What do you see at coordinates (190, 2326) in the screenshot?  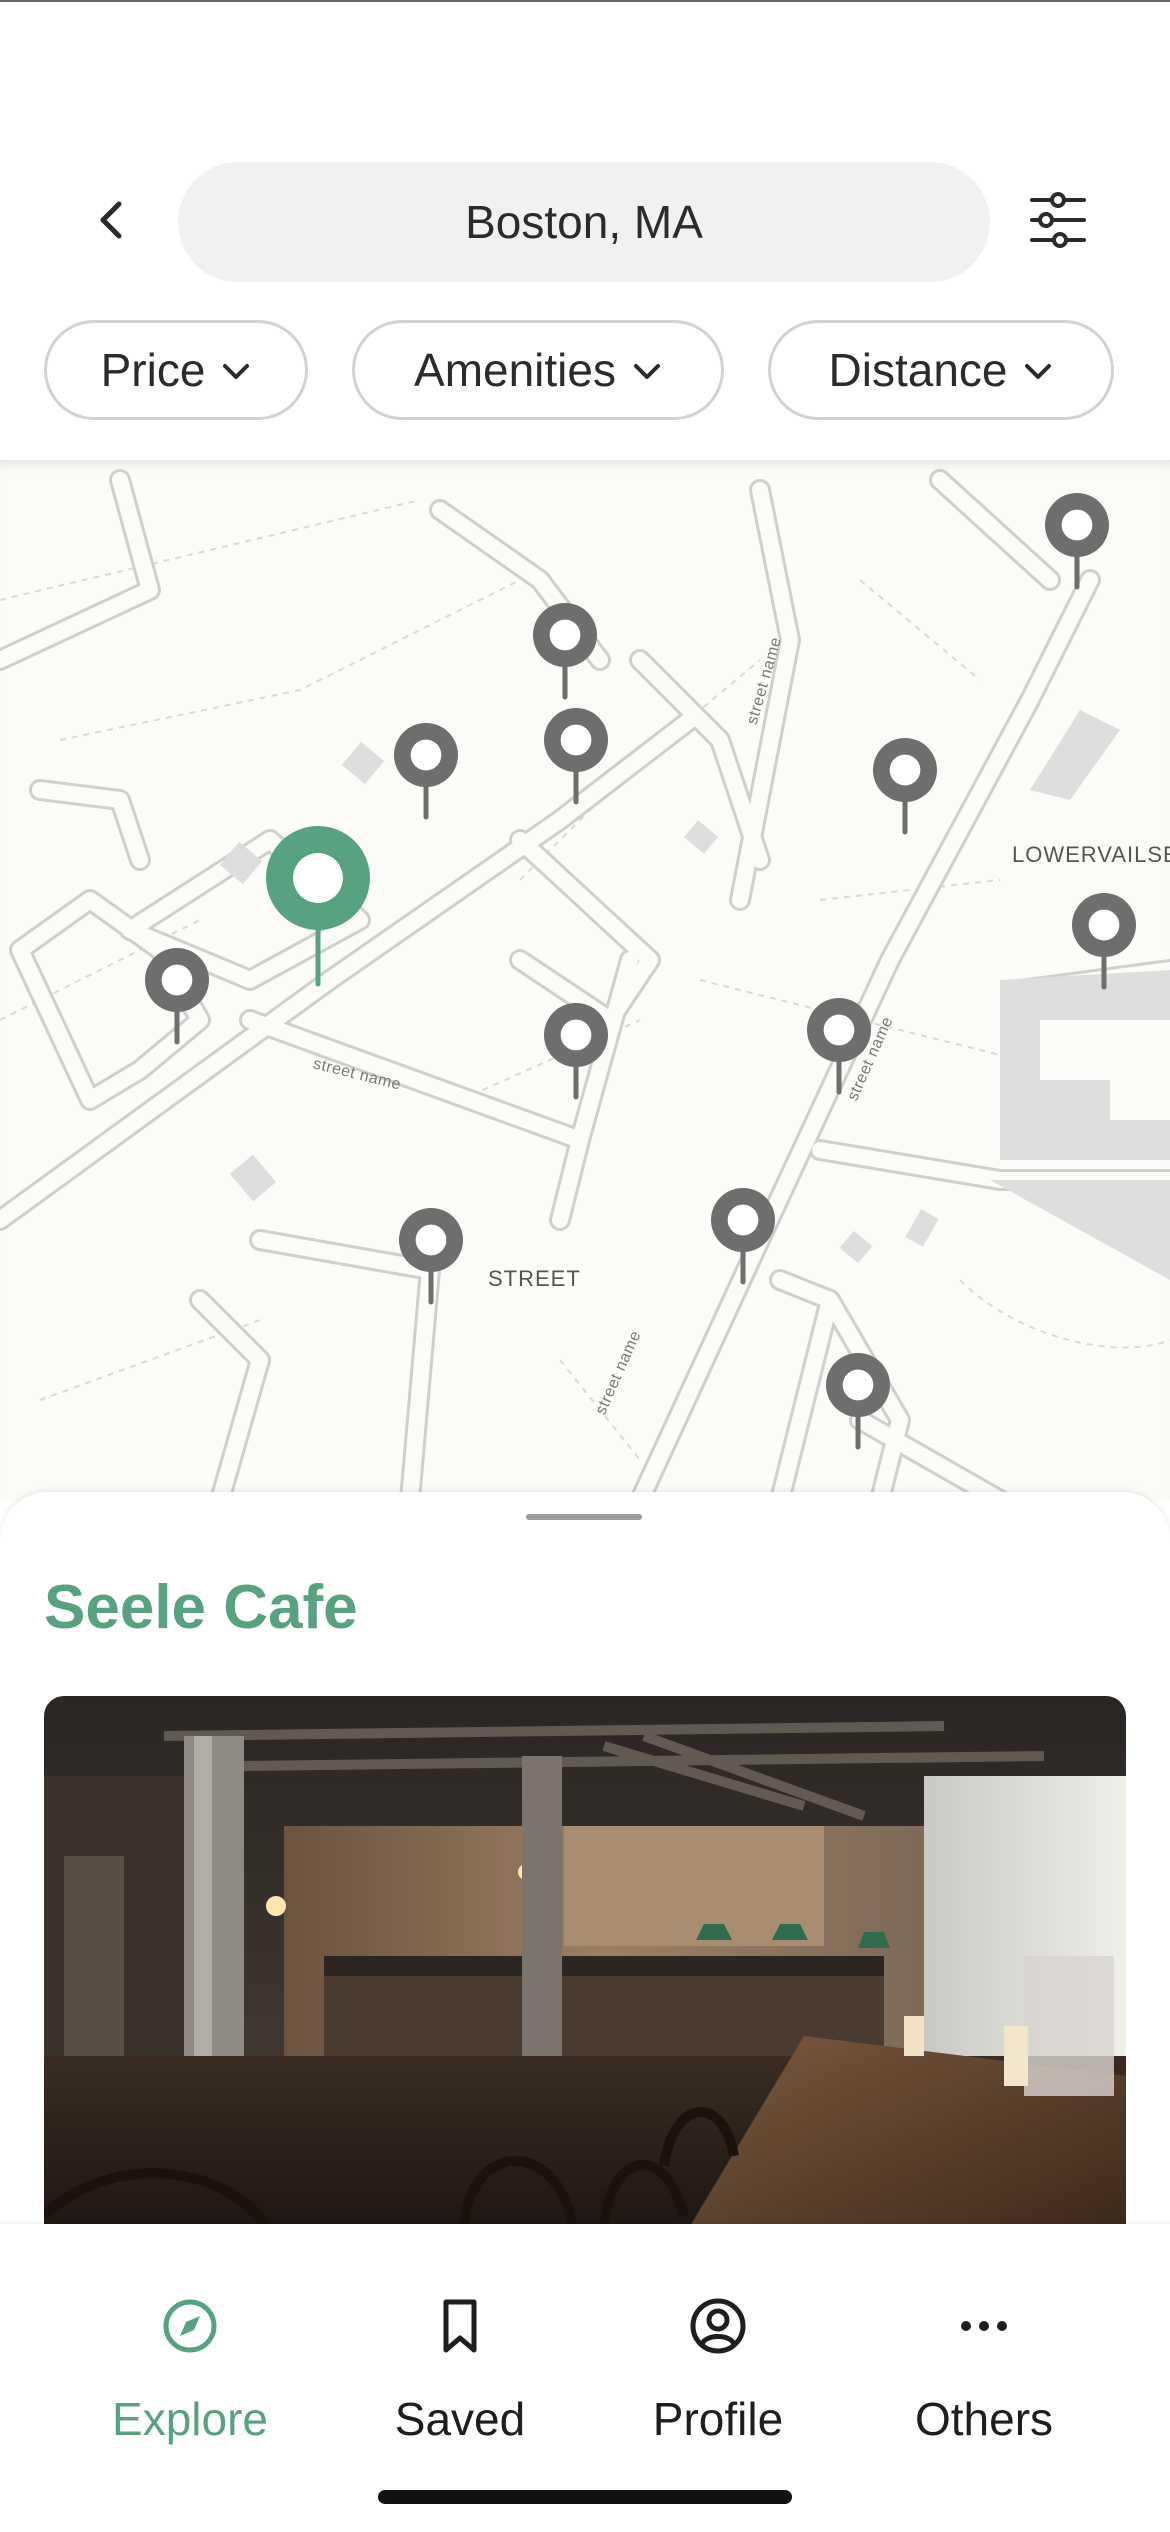 I see `compass-icon` at bounding box center [190, 2326].